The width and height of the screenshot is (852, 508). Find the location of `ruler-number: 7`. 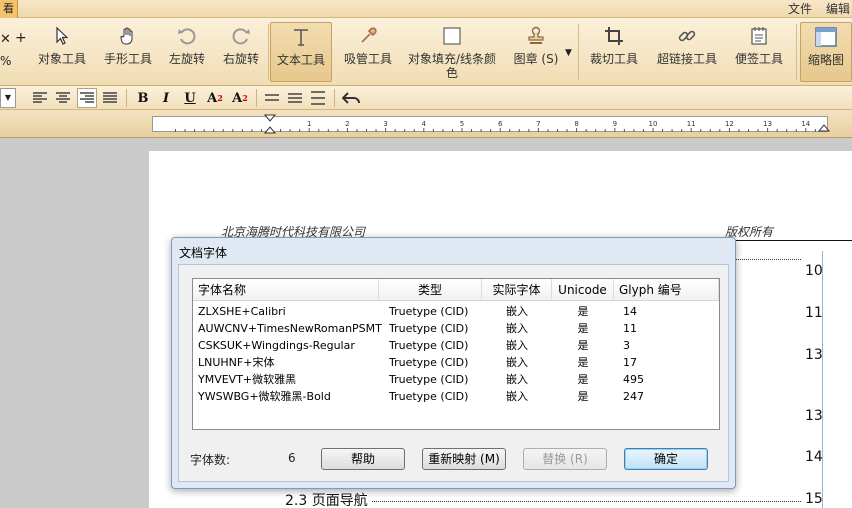

ruler-number: 7 is located at coordinates (538, 124).